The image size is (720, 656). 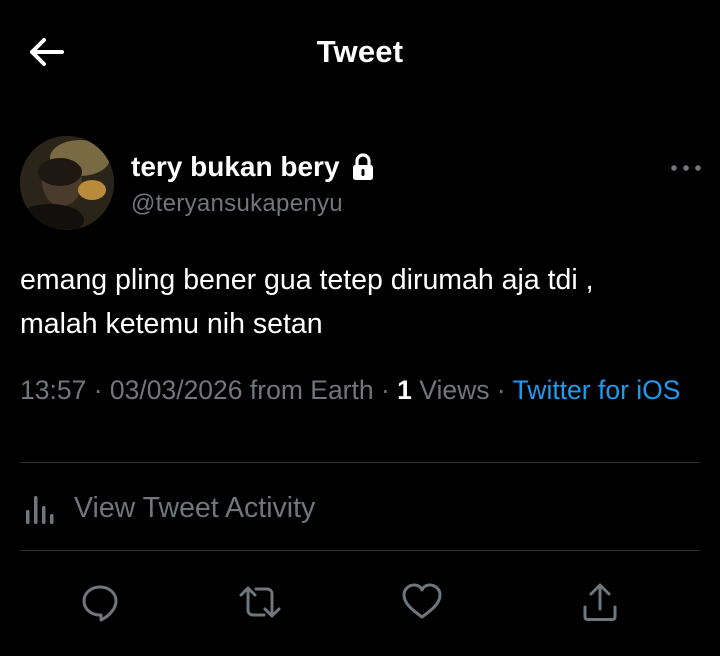 I want to click on action-bar, so click(x=360, y=600).